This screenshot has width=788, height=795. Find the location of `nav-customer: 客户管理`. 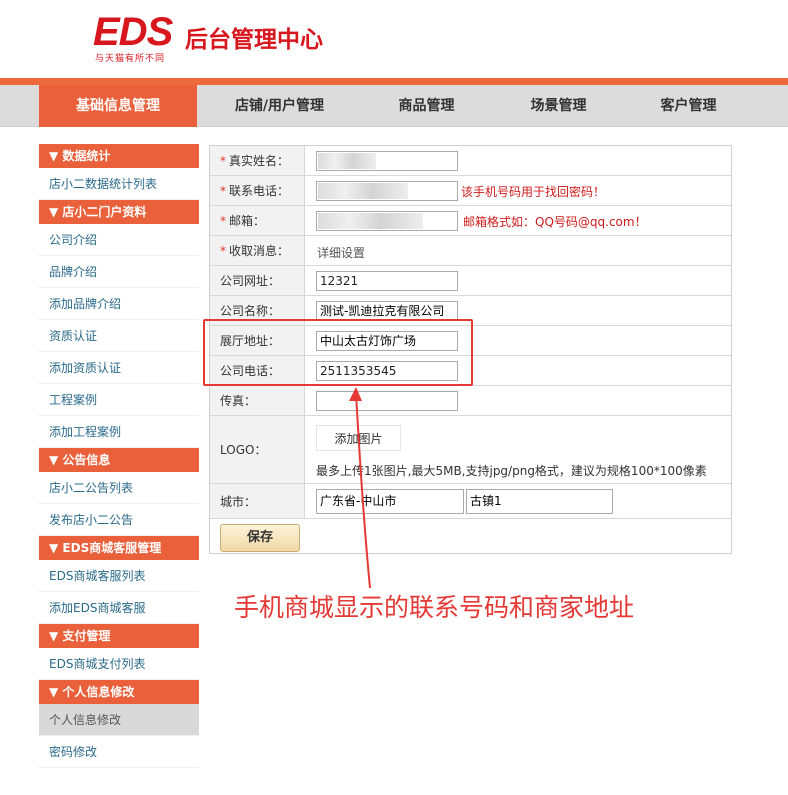

nav-customer: 客户管理 is located at coordinates (688, 106).